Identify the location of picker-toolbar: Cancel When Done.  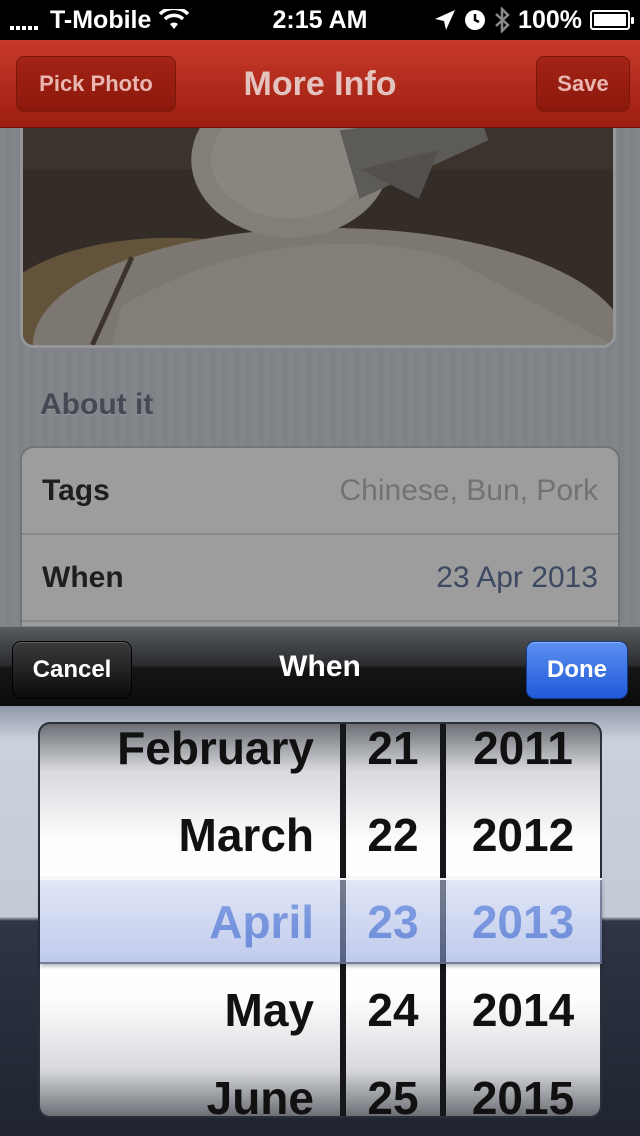
(320, 666).